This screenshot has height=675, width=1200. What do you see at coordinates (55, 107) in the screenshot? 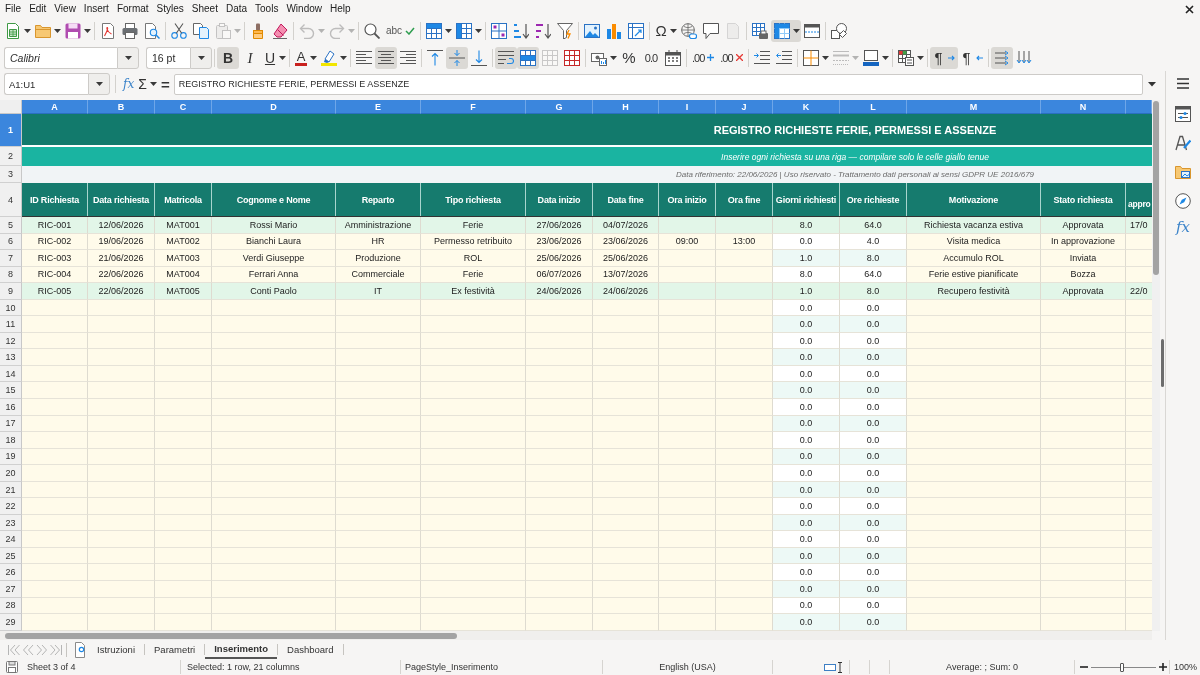
I see `column-header: A` at bounding box center [55, 107].